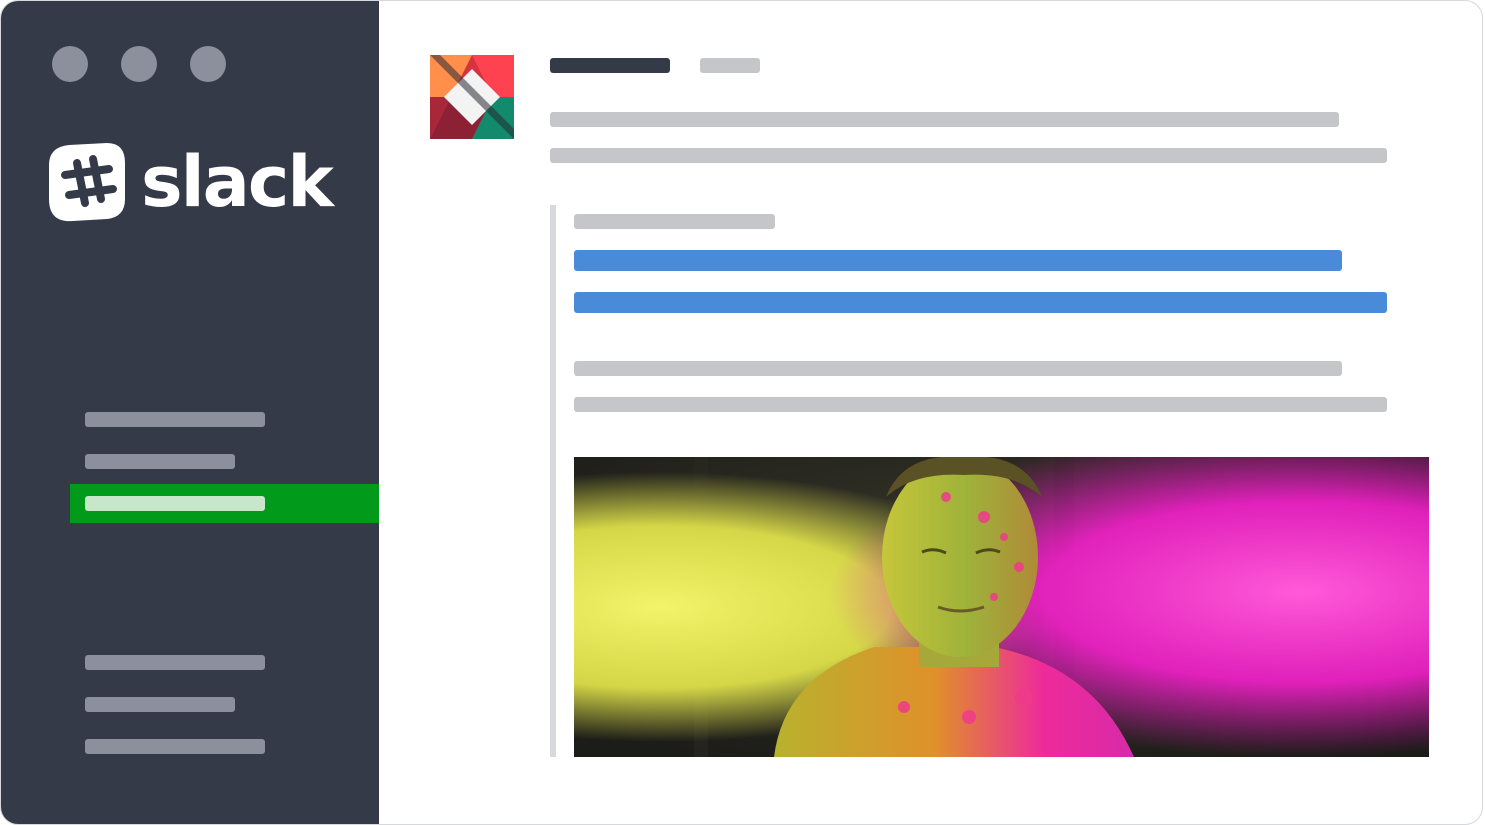 The width and height of the screenshot is (1485, 825). What do you see at coordinates (175, 503) in the screenshot?
I see `sidebar-channel-item-label` at bounding box center [175, 503].